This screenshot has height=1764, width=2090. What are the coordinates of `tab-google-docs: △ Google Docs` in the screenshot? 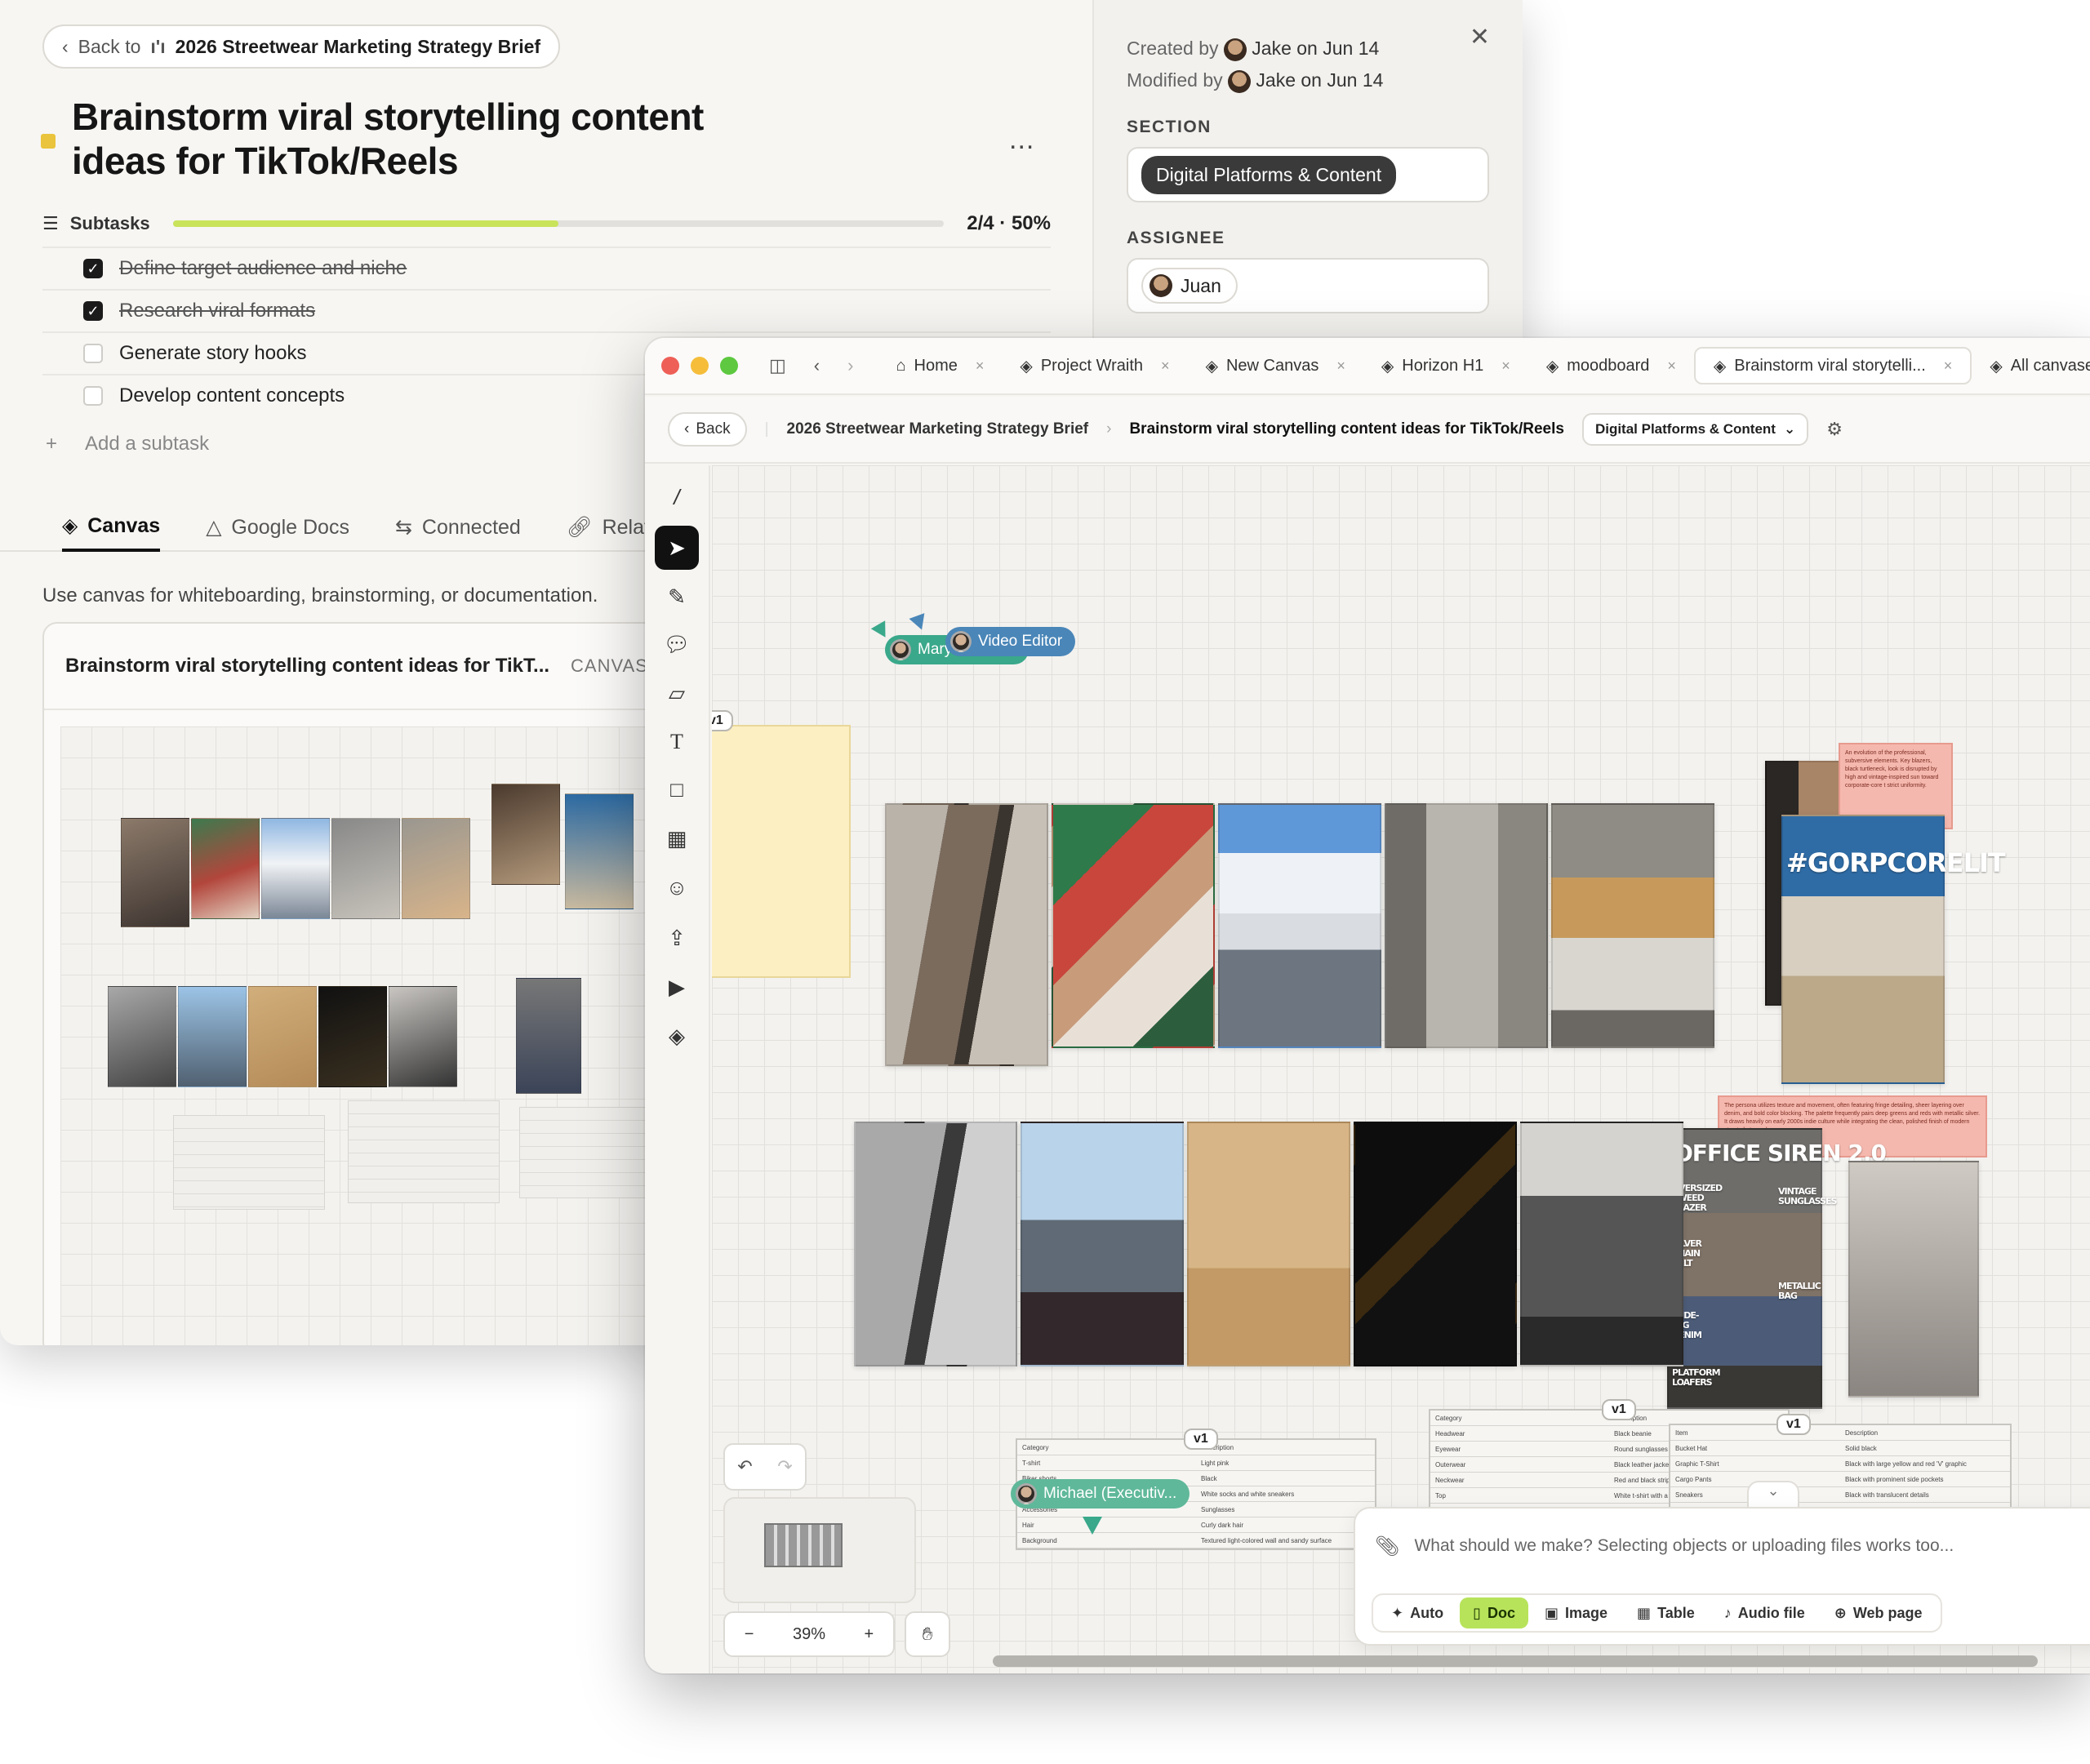 It's located at (277, 527).